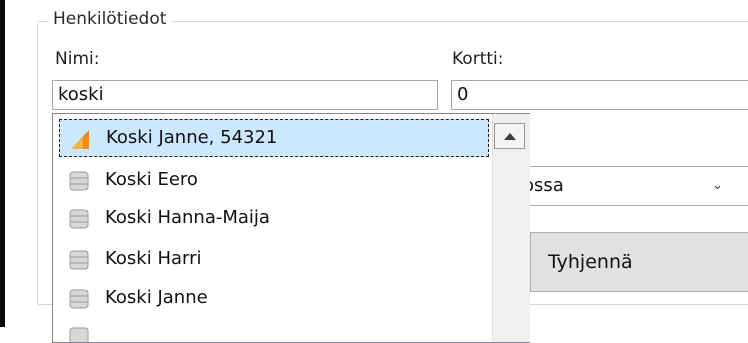 Image resolution: width=748 pixels, height=343 pixels. What do you see at coordinates (245, 95) in the screenshot?
I see `name-input: koski` at bounding box center [245, 95].